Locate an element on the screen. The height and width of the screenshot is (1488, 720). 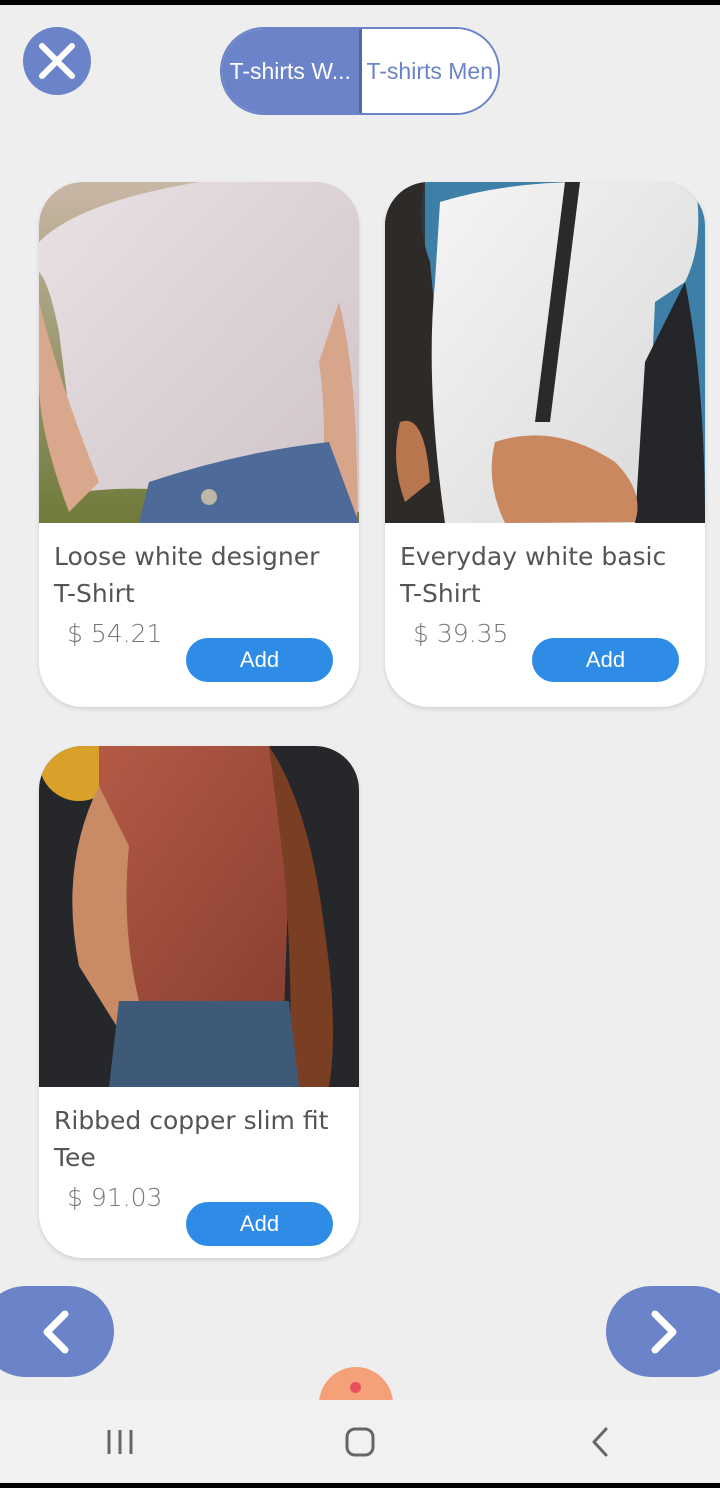
recents-icon is located at coordinates (120, 1441).